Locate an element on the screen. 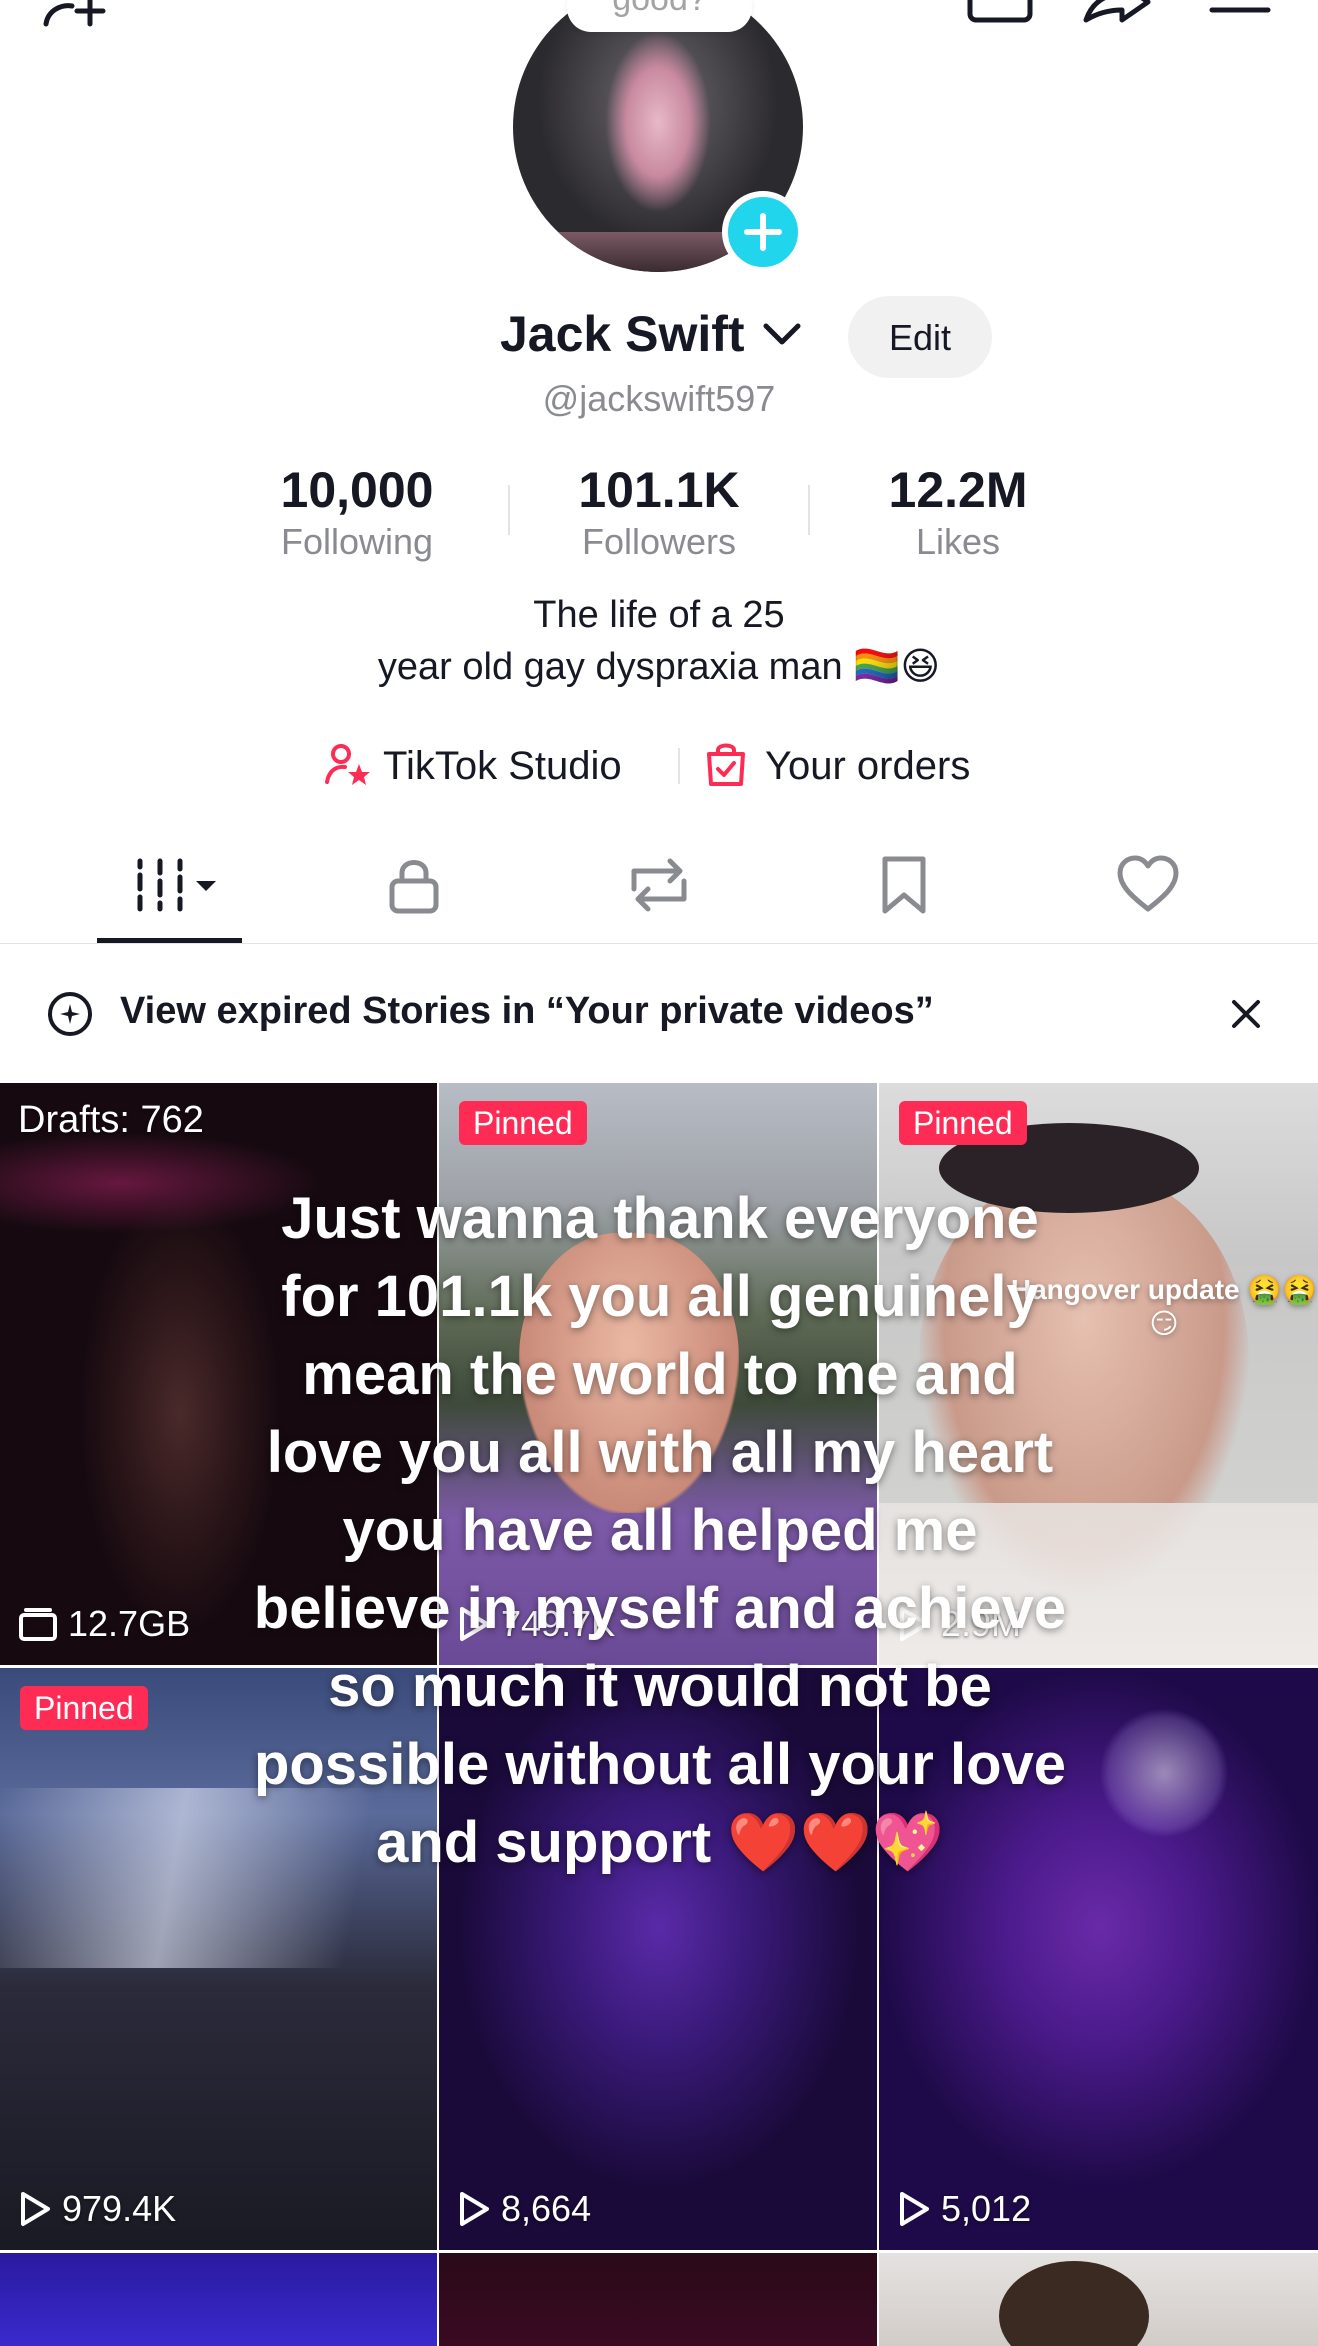 The image size is (1318, 2346). tile-hair is located at coordinates (1074, 2303).